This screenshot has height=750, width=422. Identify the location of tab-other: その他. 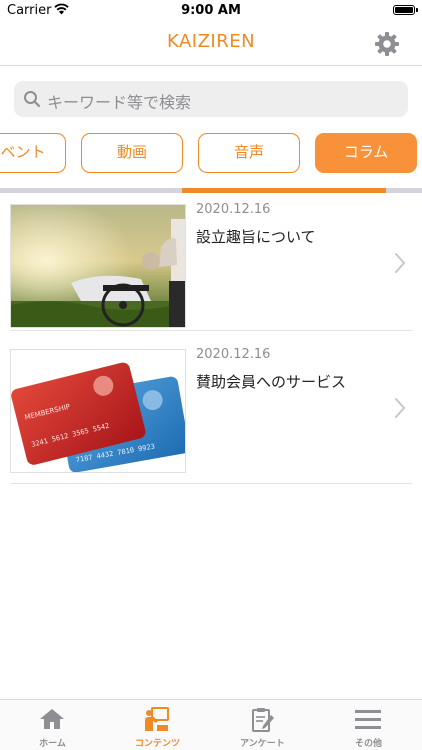
(368, 725).